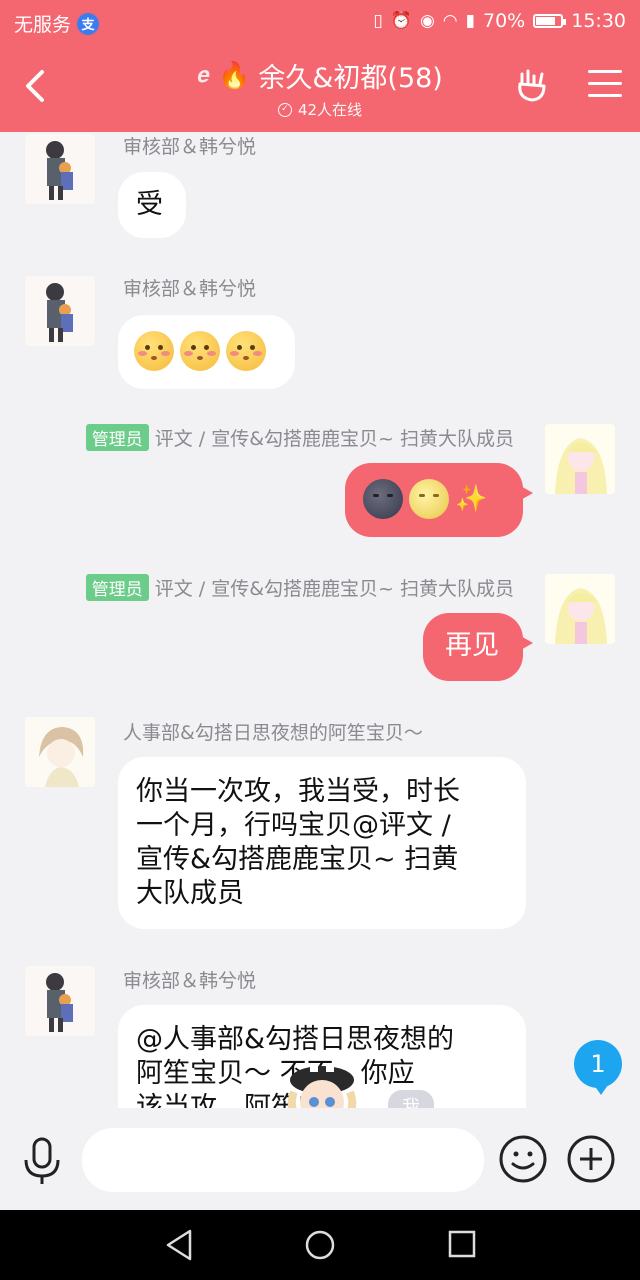 This screenshot has height=1280, width=640. What do you see at coordinates (523, 1159) in the screenshot?
I see `emoji-smile-icon` at bounding box center [523, 1159].